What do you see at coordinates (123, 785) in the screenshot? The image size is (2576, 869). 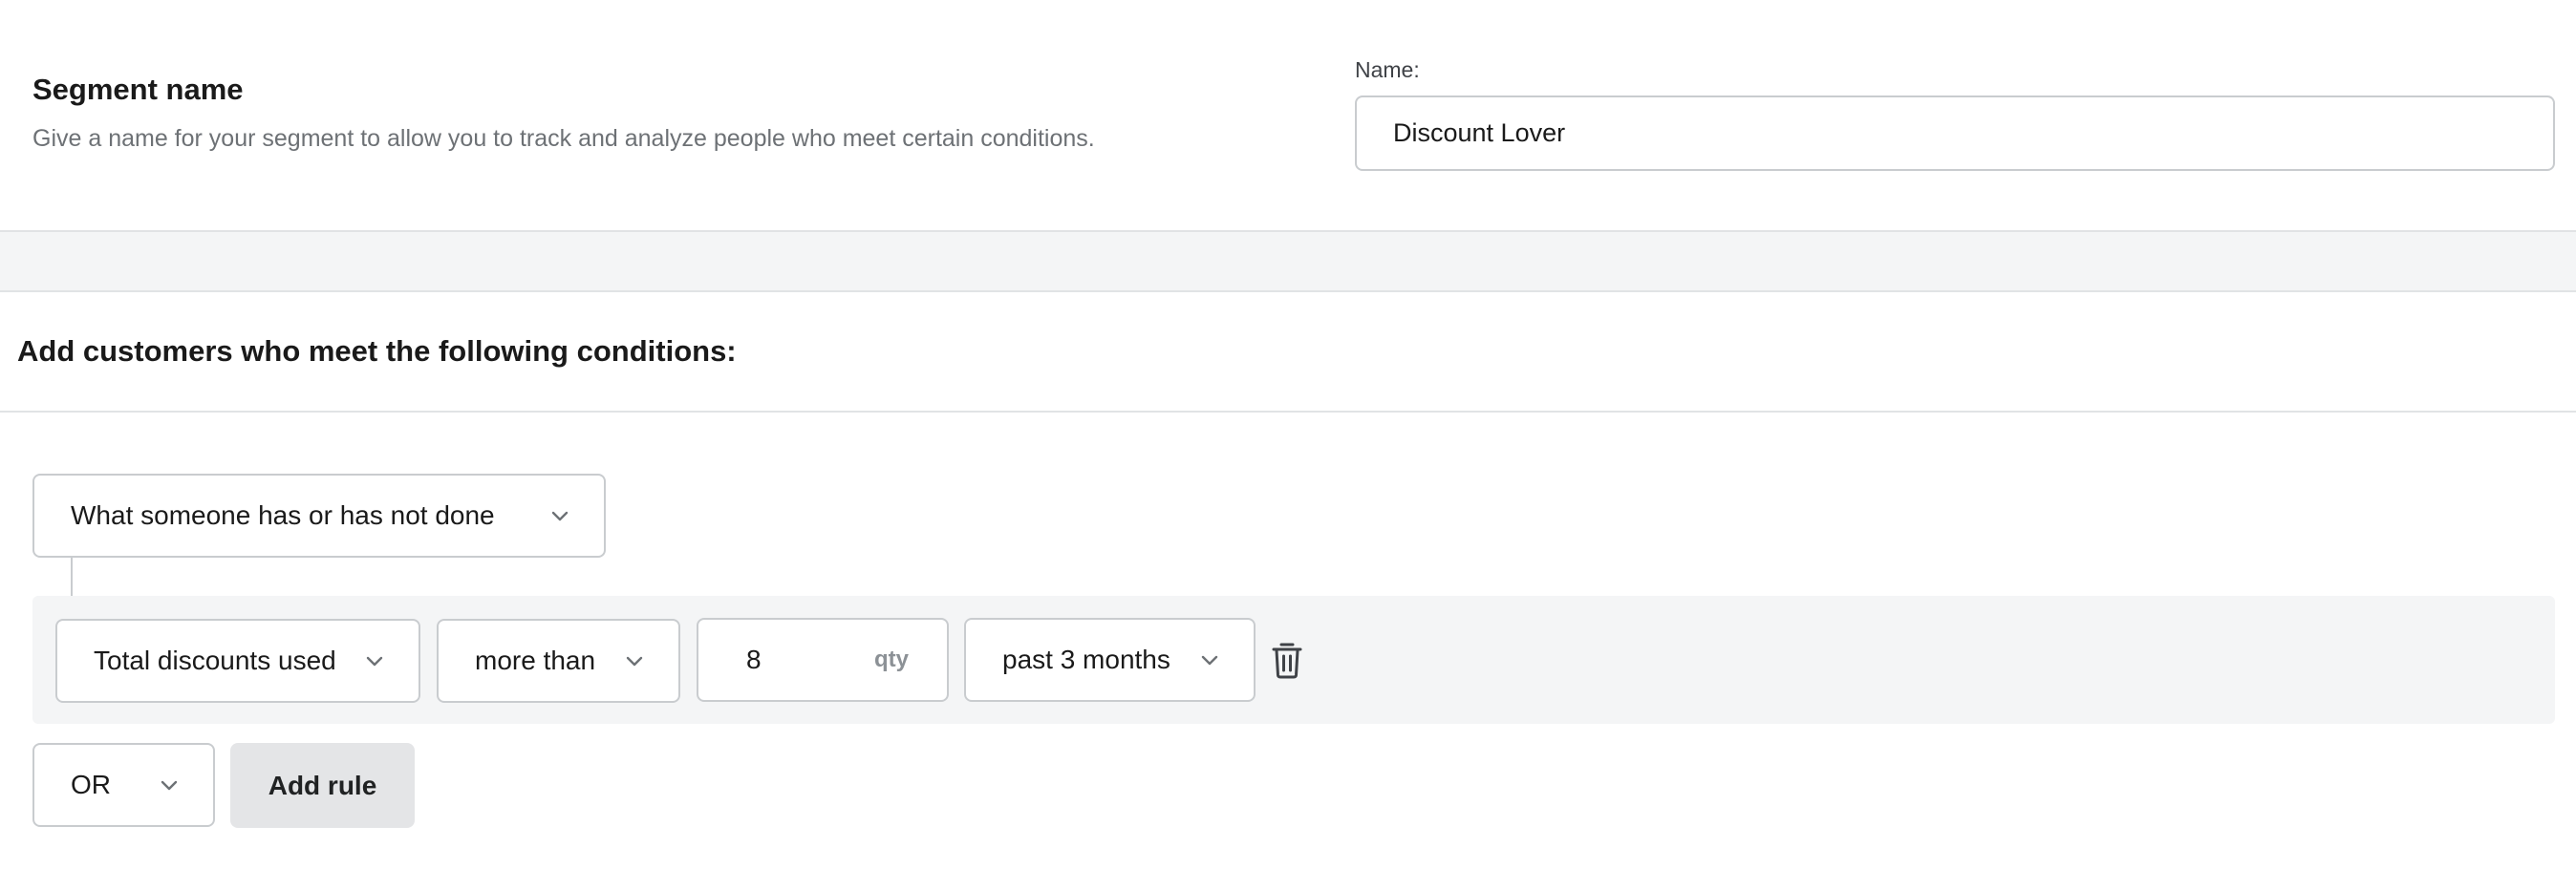 I see `logic-operator-dropdown: OR` at bounding box center [123, 785].